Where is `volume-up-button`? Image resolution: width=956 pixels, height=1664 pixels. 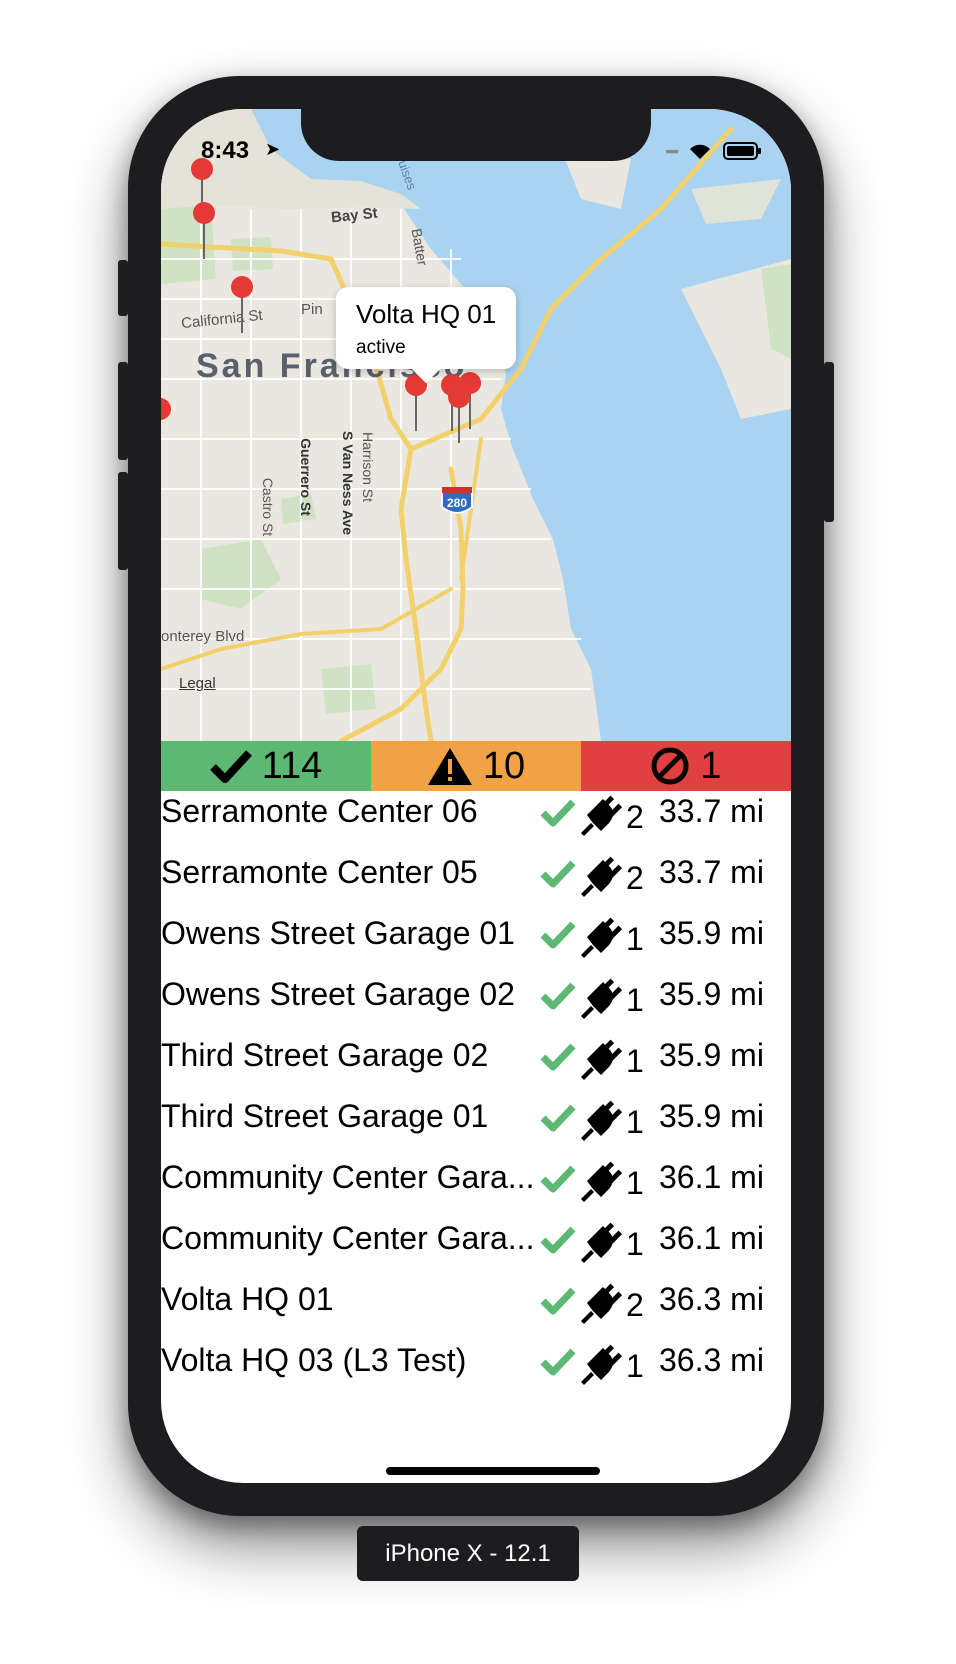
volume-up-button is located at coordinates (123, 411).